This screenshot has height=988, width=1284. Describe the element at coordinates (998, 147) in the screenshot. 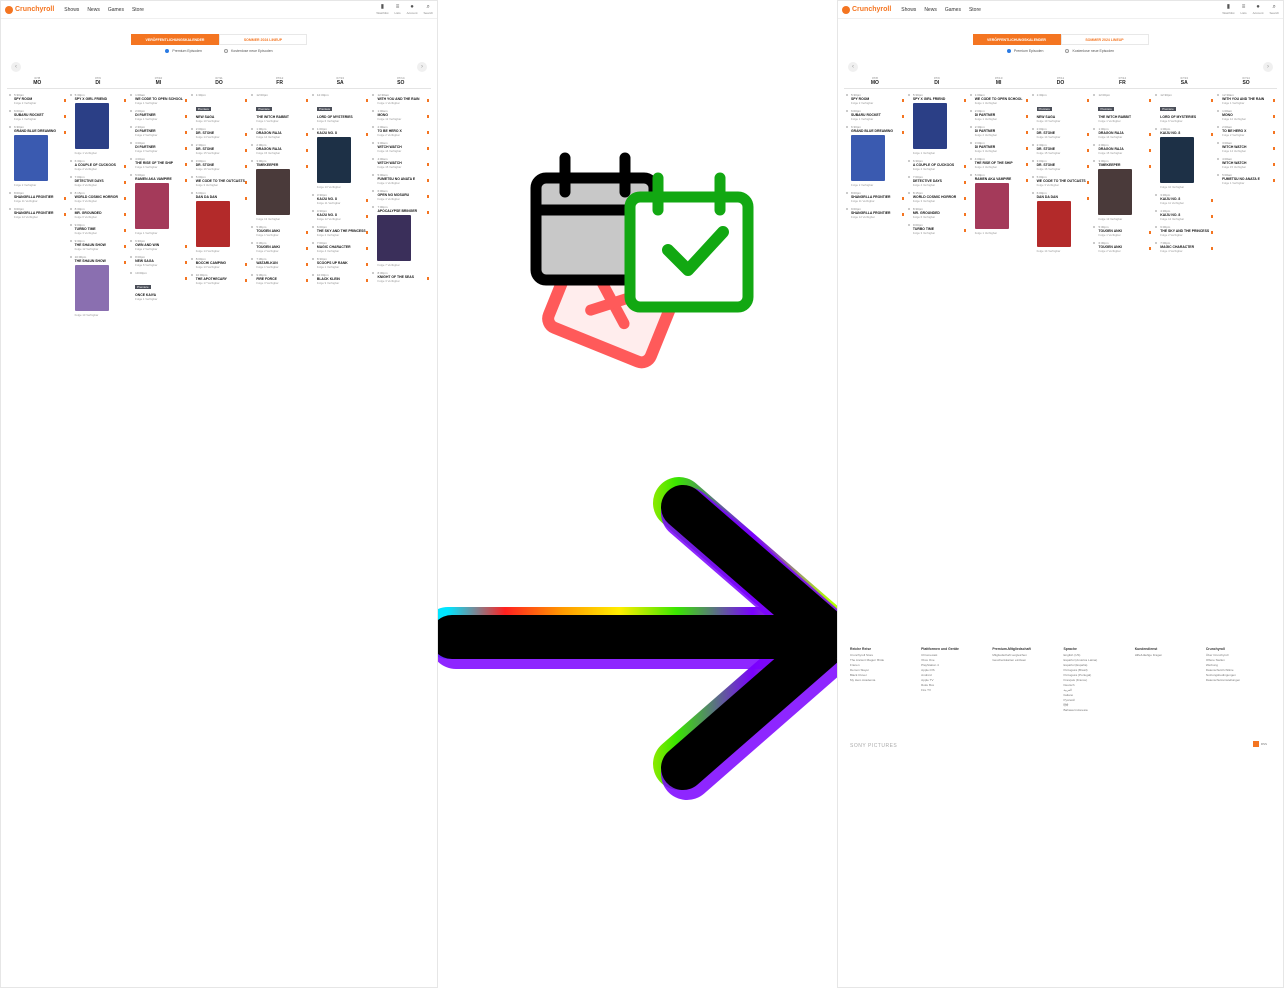

I see `episode-slot: 3:00pm DI PARTNER Folge 3 Verfügbar` at that location.